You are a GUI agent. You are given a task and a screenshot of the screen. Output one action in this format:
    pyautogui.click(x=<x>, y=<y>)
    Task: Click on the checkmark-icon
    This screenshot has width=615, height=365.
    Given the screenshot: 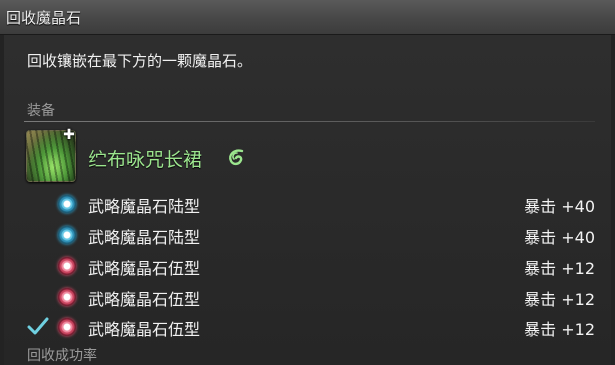 What is the action you would take?
    pyautogui.click(x=38, y=326)
    